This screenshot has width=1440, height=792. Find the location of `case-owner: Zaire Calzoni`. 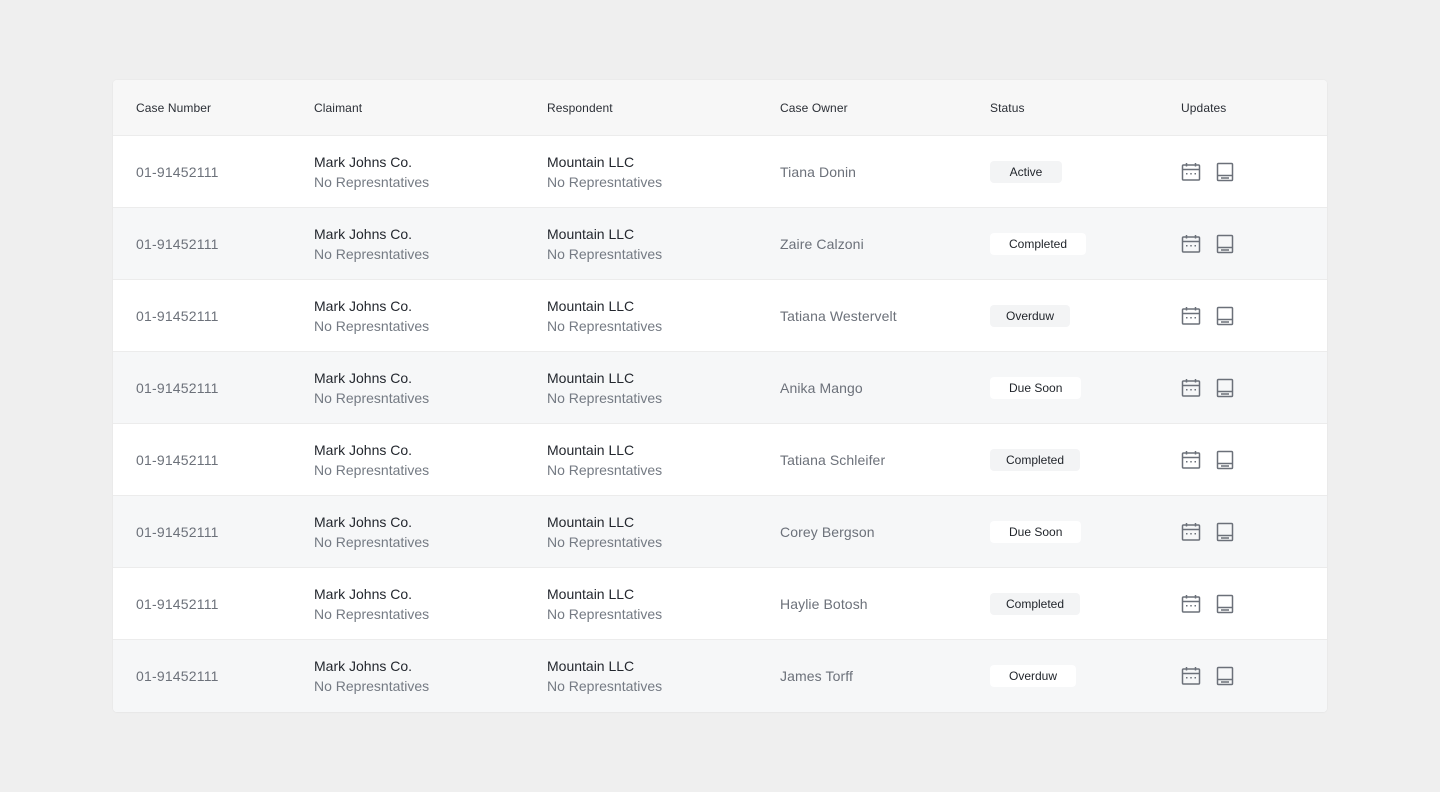

case-owner: Zaire Calzoni is located at coordinates (822, 243).